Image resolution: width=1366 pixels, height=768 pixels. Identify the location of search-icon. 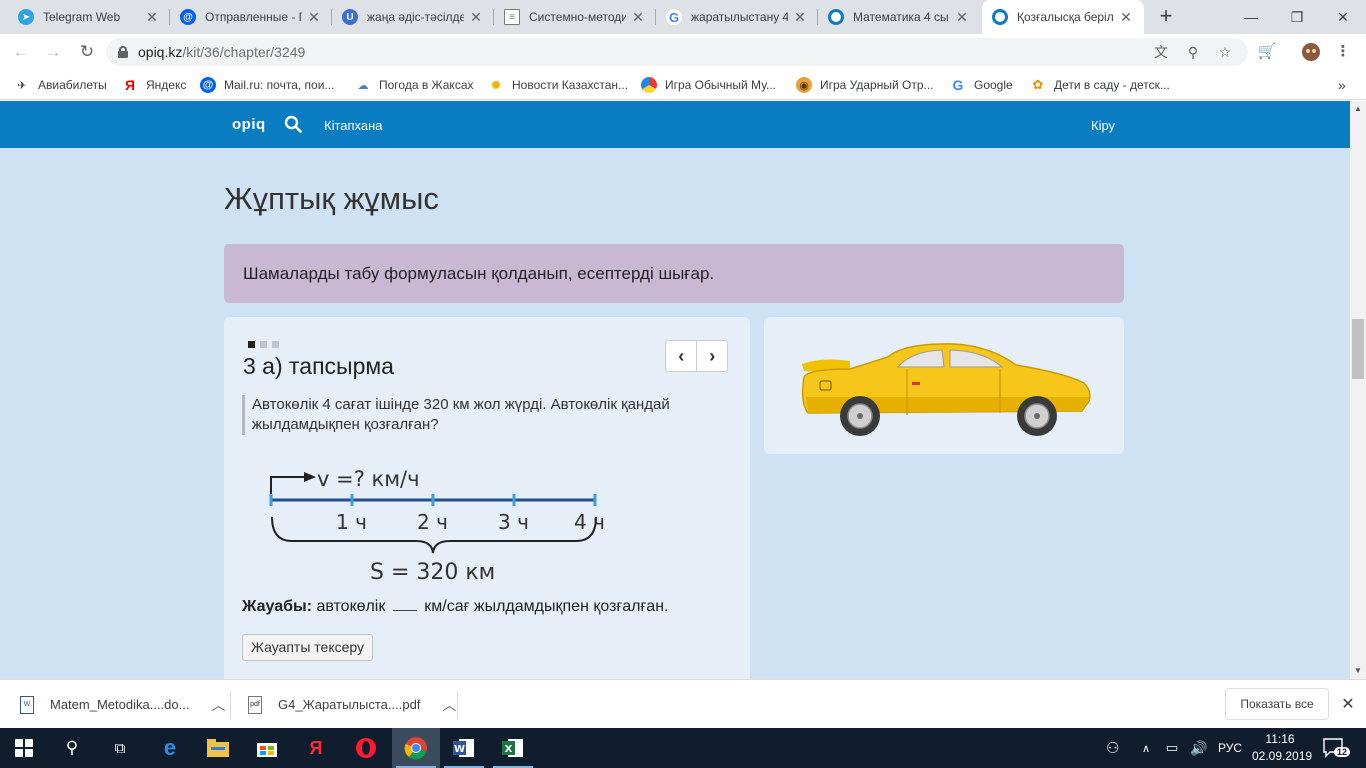
(293, 124).